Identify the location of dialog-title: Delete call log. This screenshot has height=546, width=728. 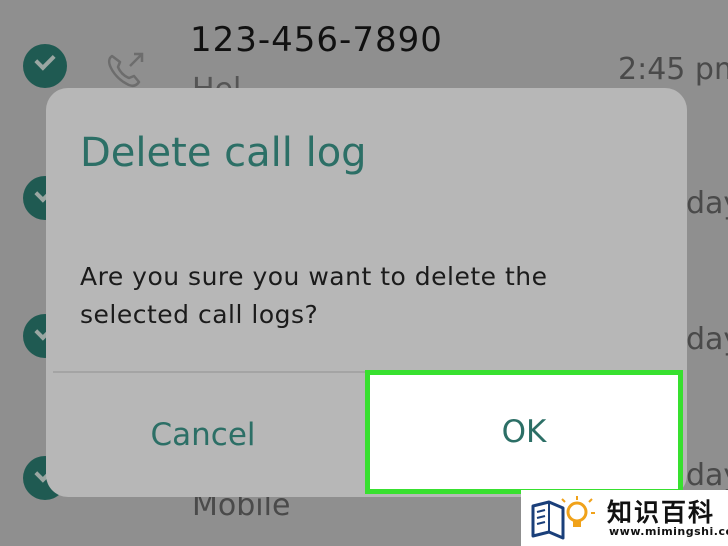
(223, 153).